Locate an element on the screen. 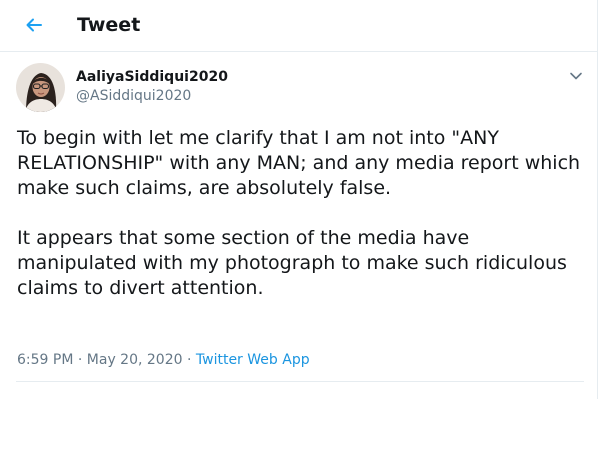 This screenshot has width=600, height=450. tweet-date: May 20, 2020 is located at coordinates (135, 360).